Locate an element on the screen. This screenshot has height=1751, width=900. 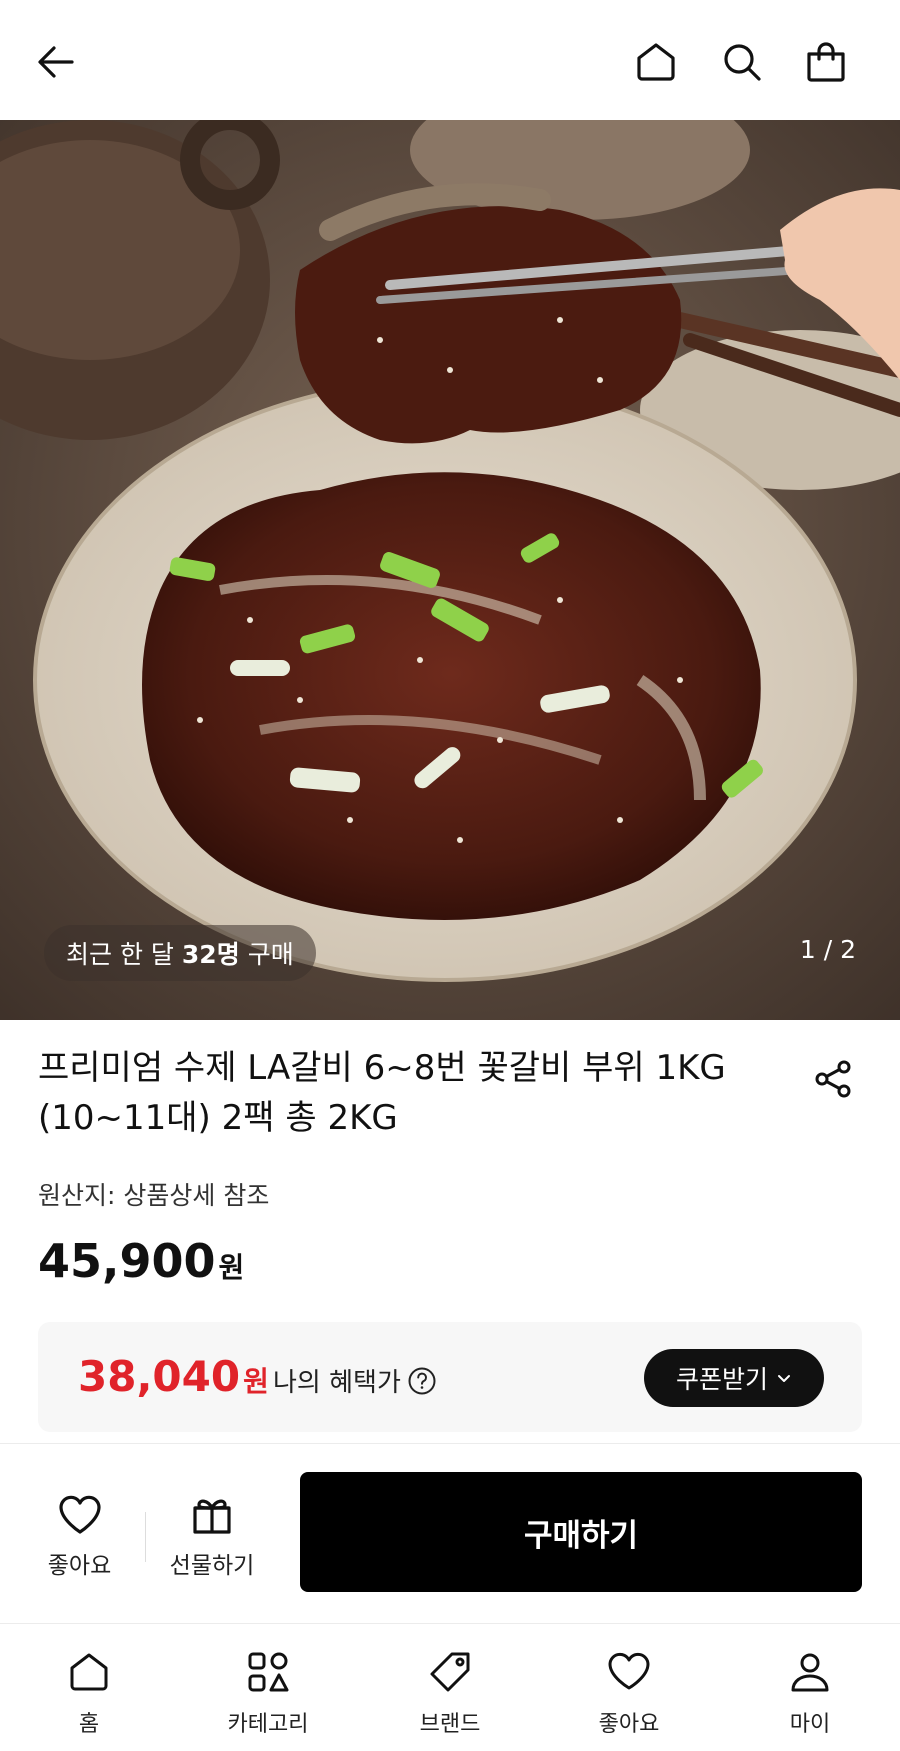
tag-icon is located at coordinates (450, 1672).